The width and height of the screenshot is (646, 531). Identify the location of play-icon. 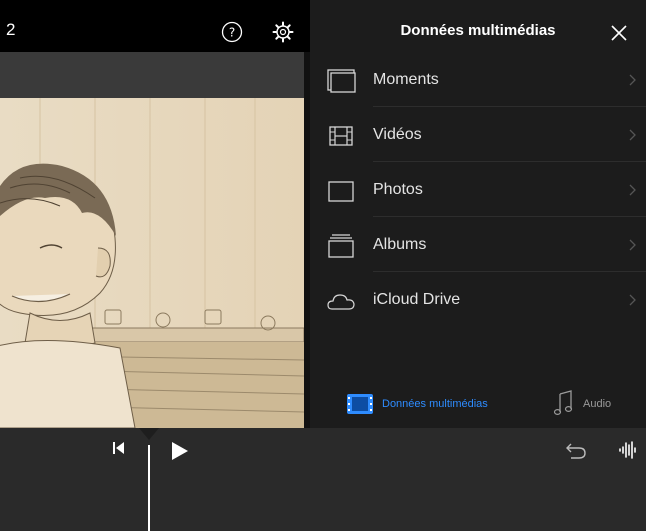
(180, 451).